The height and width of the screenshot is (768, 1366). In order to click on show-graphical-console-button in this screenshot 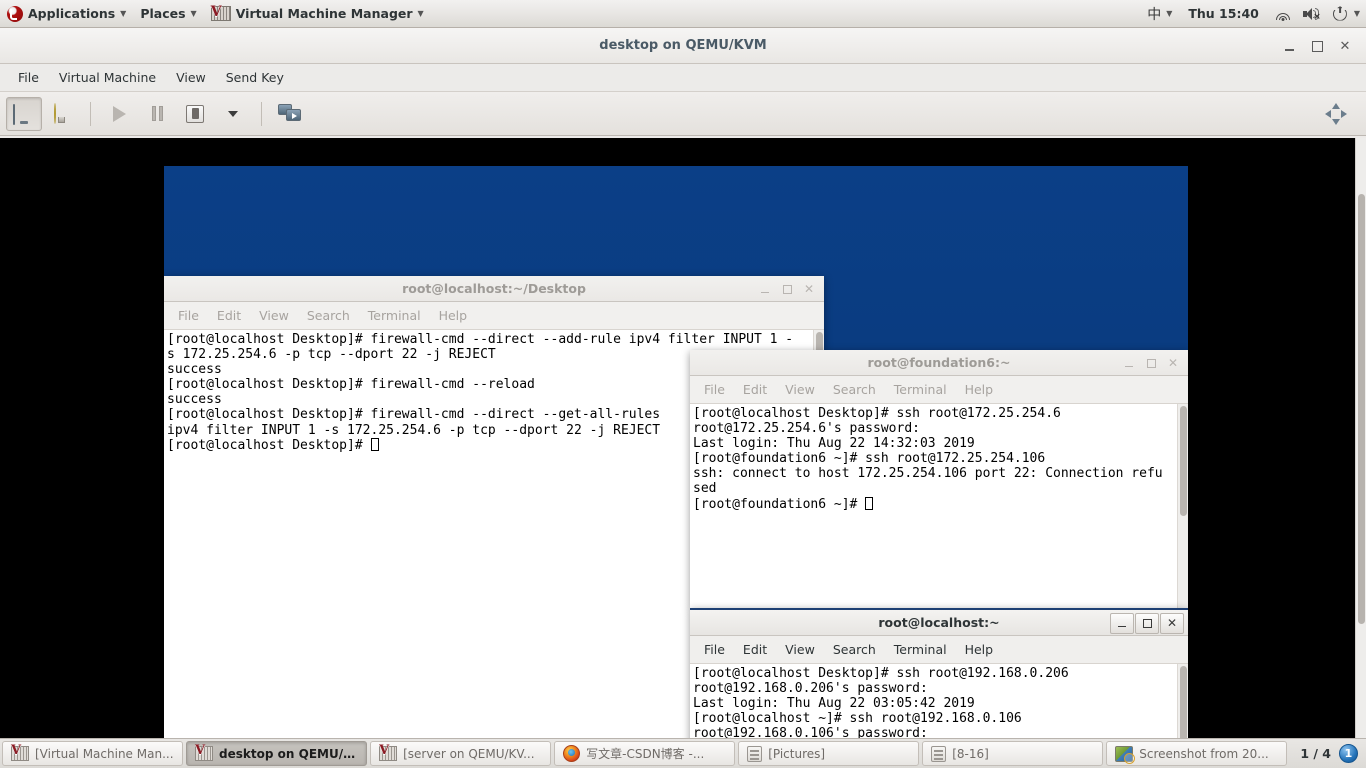, I will do `click(24, 113)`.